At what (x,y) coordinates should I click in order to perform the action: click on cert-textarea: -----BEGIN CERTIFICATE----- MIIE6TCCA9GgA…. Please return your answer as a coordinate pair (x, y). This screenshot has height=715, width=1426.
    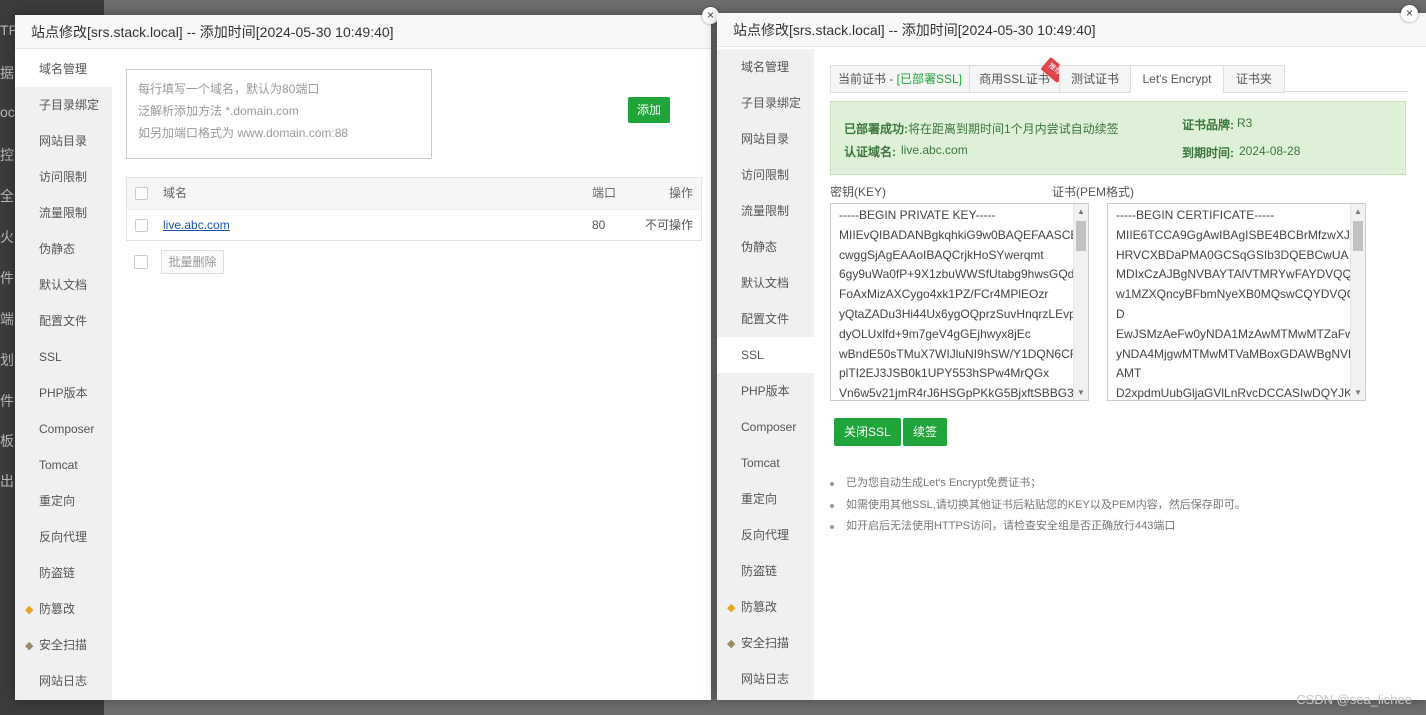
    Looking at the image, I should click on (1236, 302).